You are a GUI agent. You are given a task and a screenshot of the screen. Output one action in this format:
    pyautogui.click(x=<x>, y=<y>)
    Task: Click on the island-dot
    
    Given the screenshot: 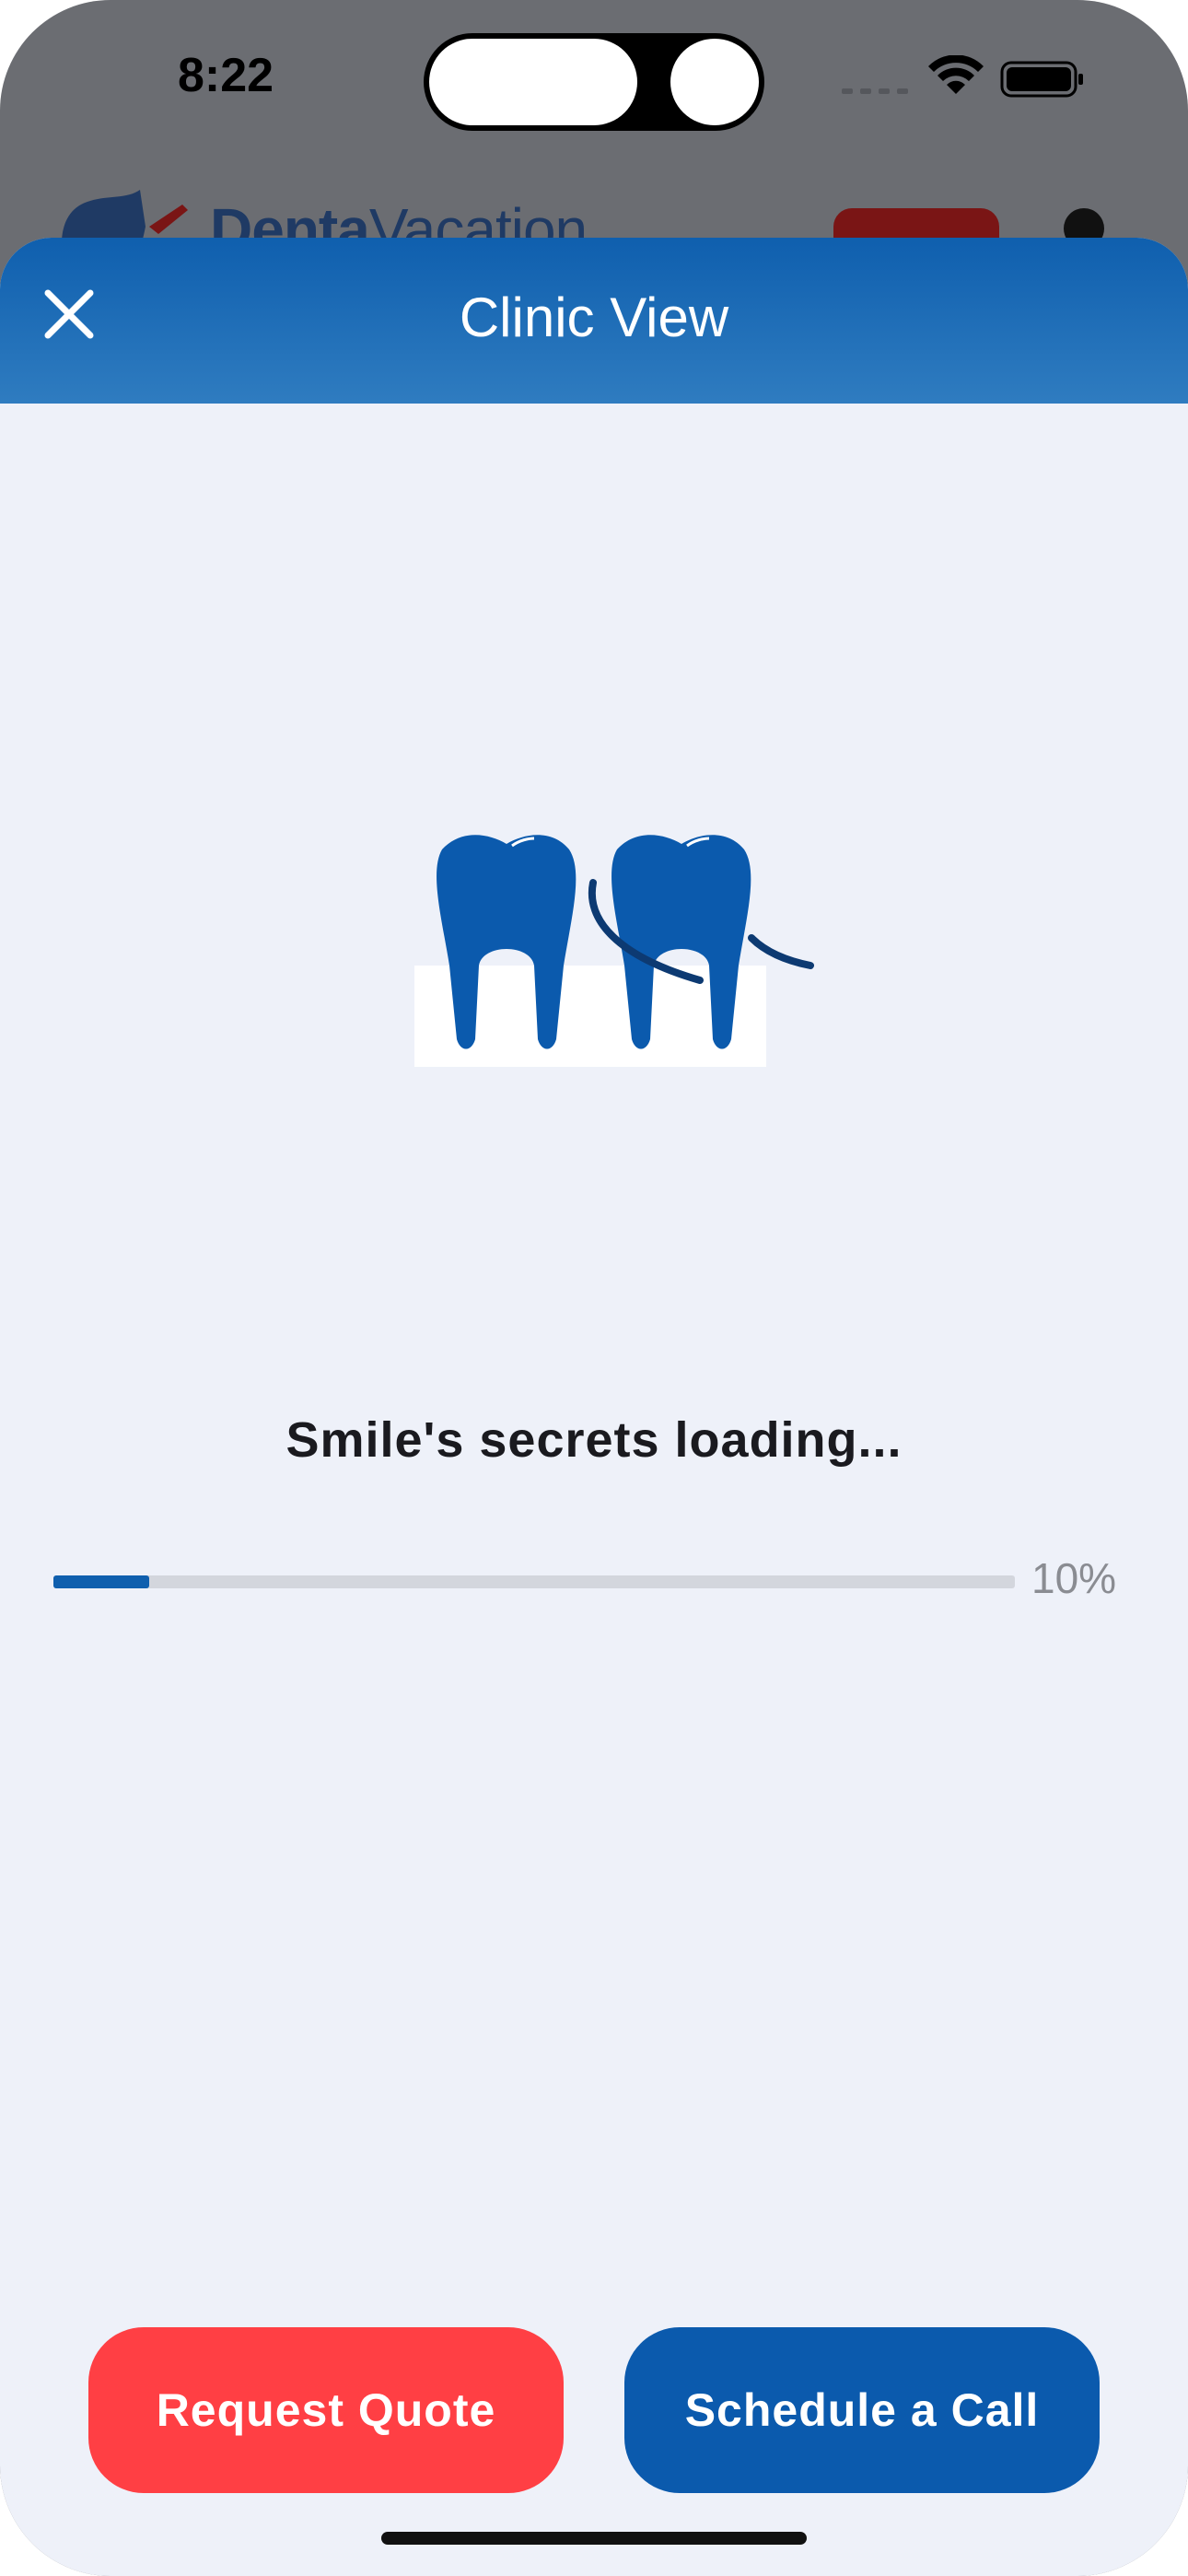 What is the action you would take?
    pyautogui.click(x=714, y=82)
    